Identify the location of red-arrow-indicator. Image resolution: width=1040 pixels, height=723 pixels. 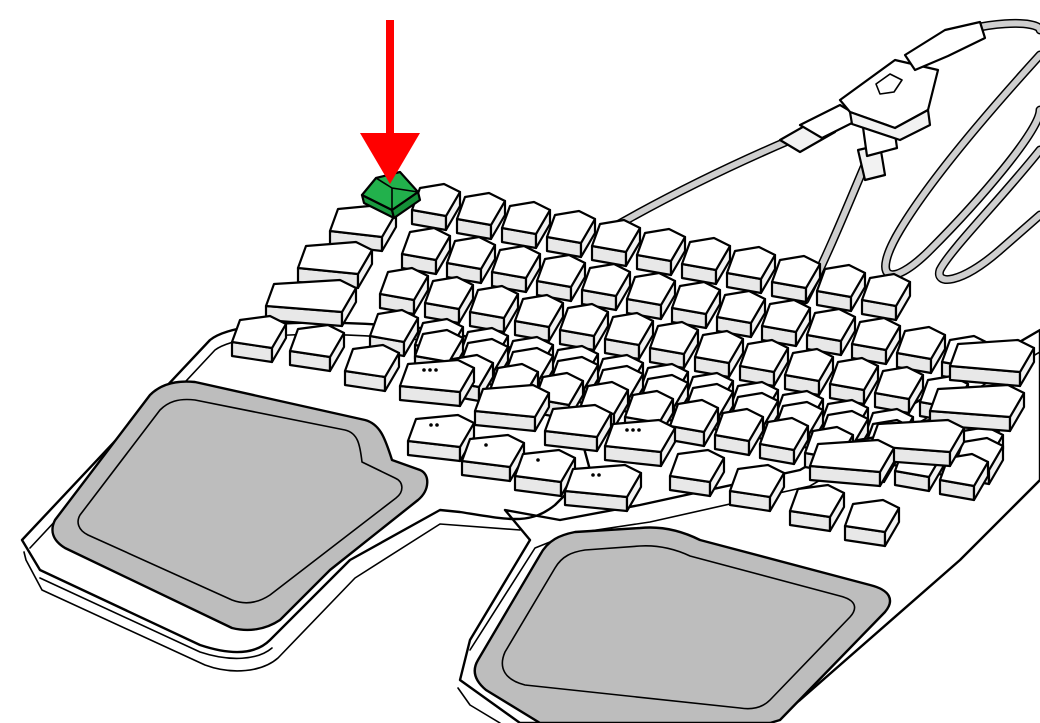
(390, 102).